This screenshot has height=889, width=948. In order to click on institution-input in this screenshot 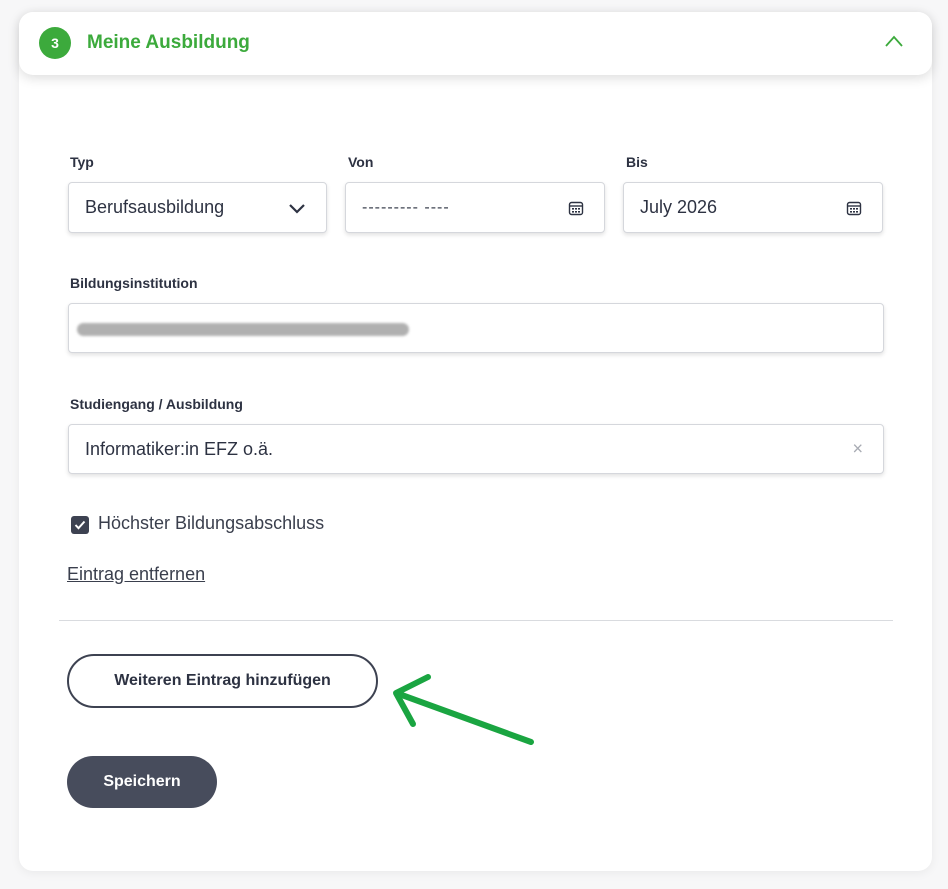, I will do `click(476, 328)`.